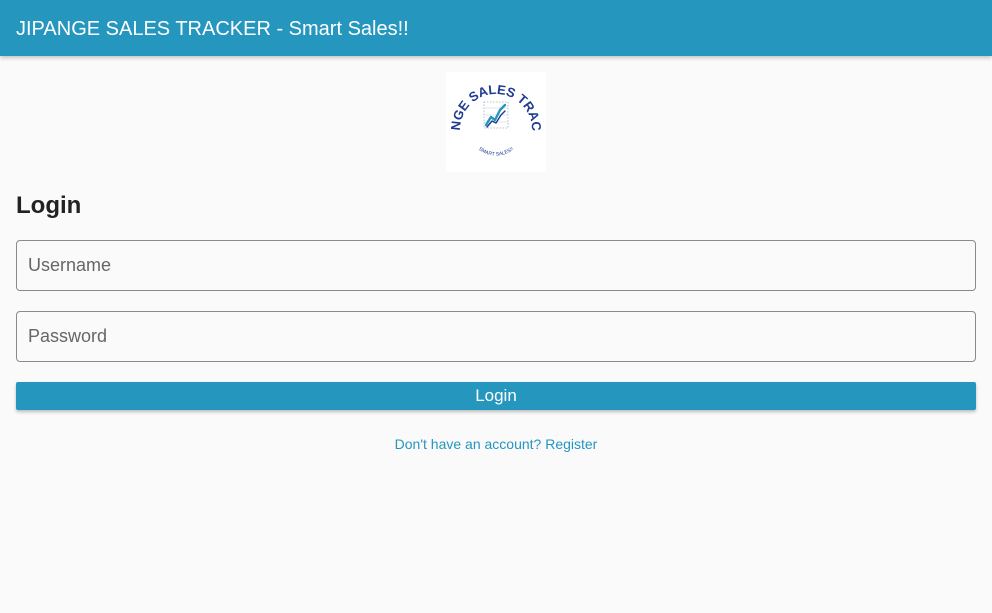 The height and width of the screenshot is (613, 992). I want to click on logo-tagline: SMART SALES!!, so click(496, 151).